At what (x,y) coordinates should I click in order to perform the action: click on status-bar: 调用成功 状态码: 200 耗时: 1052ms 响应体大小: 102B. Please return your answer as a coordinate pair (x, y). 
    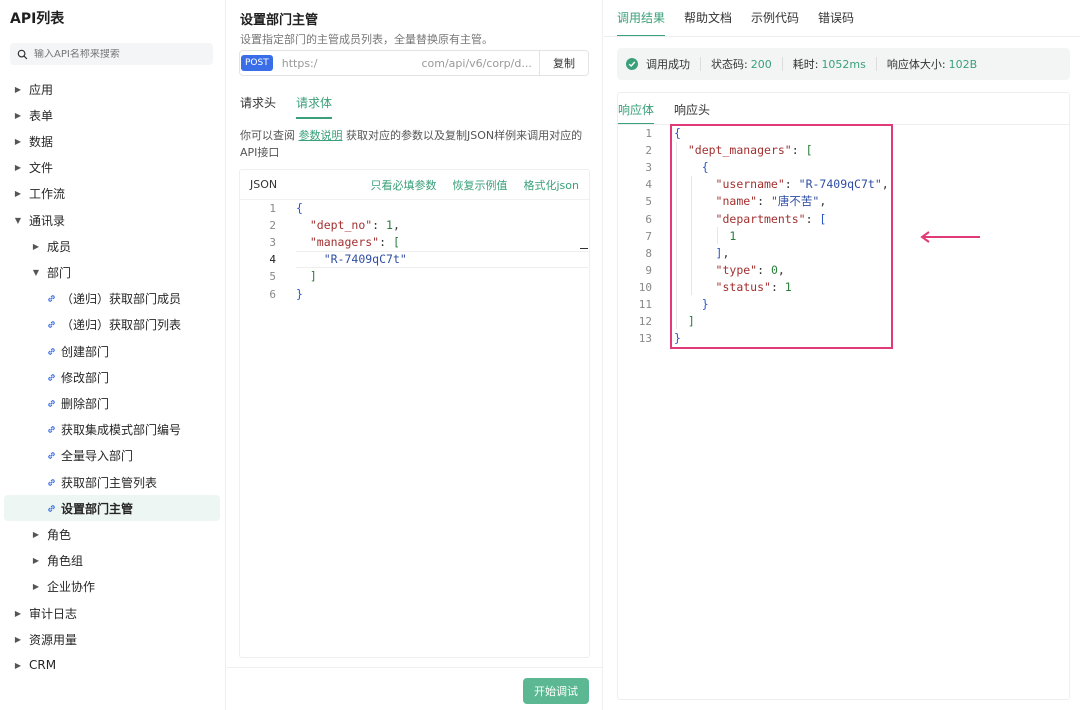
    Looking at the image, I should click on (843, 64).